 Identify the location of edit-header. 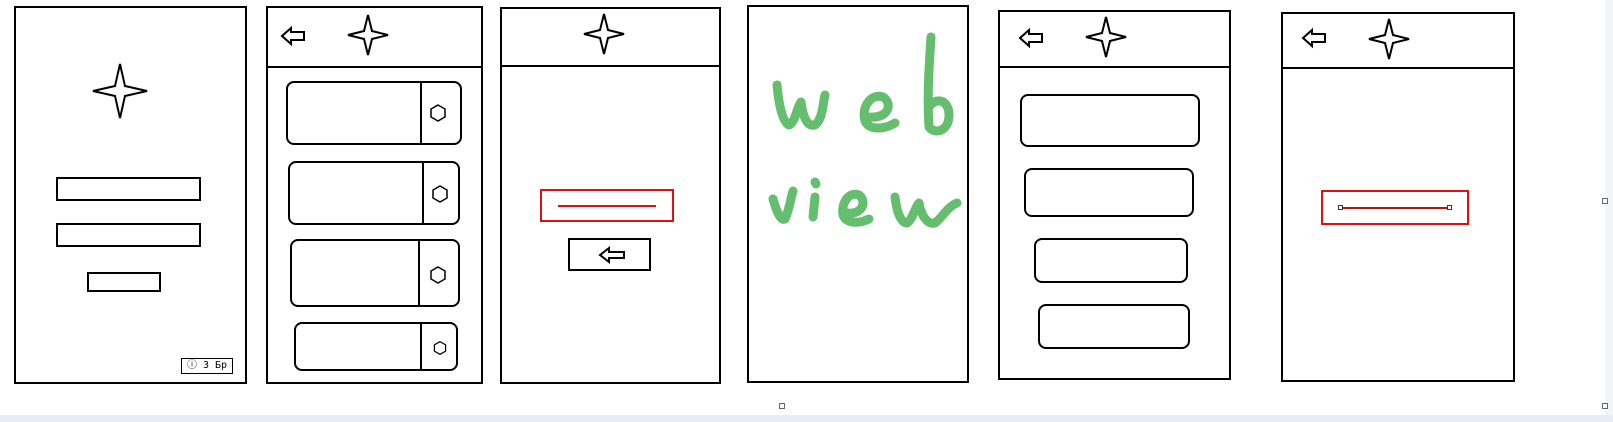
(1398, 41).